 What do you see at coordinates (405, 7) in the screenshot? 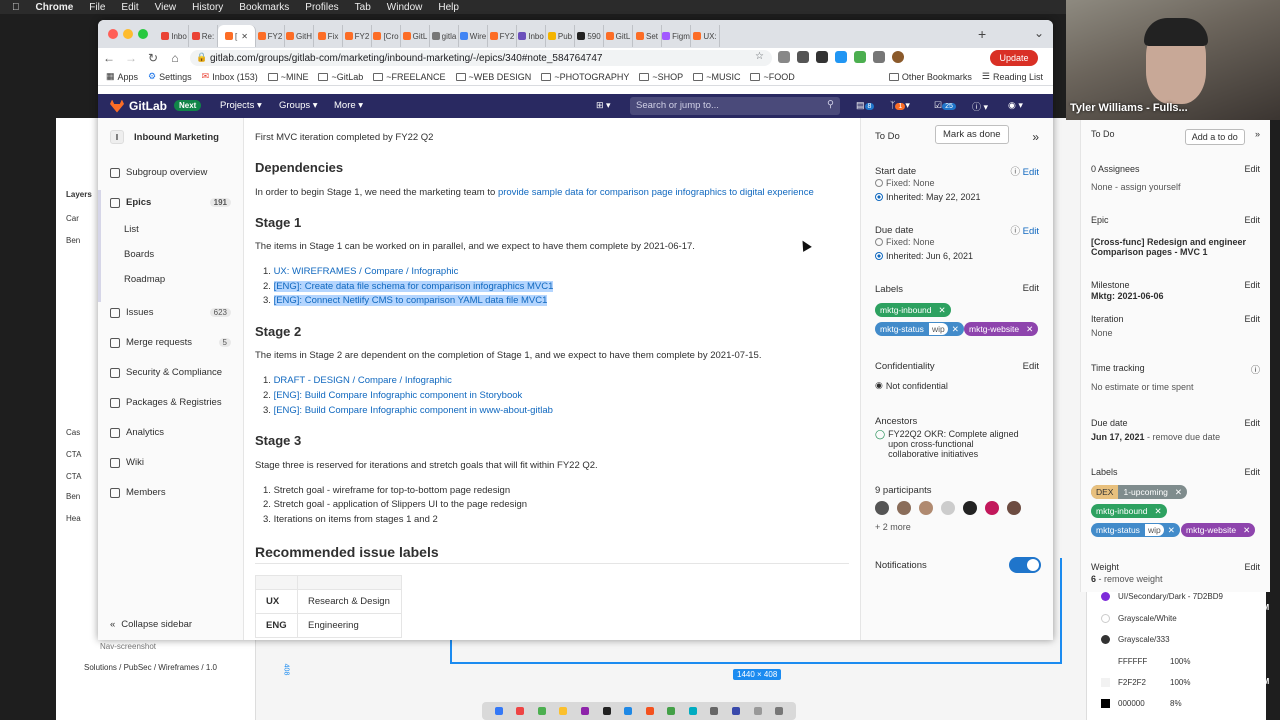
I see `menu-window: Window` at bounding box center [405, 7].